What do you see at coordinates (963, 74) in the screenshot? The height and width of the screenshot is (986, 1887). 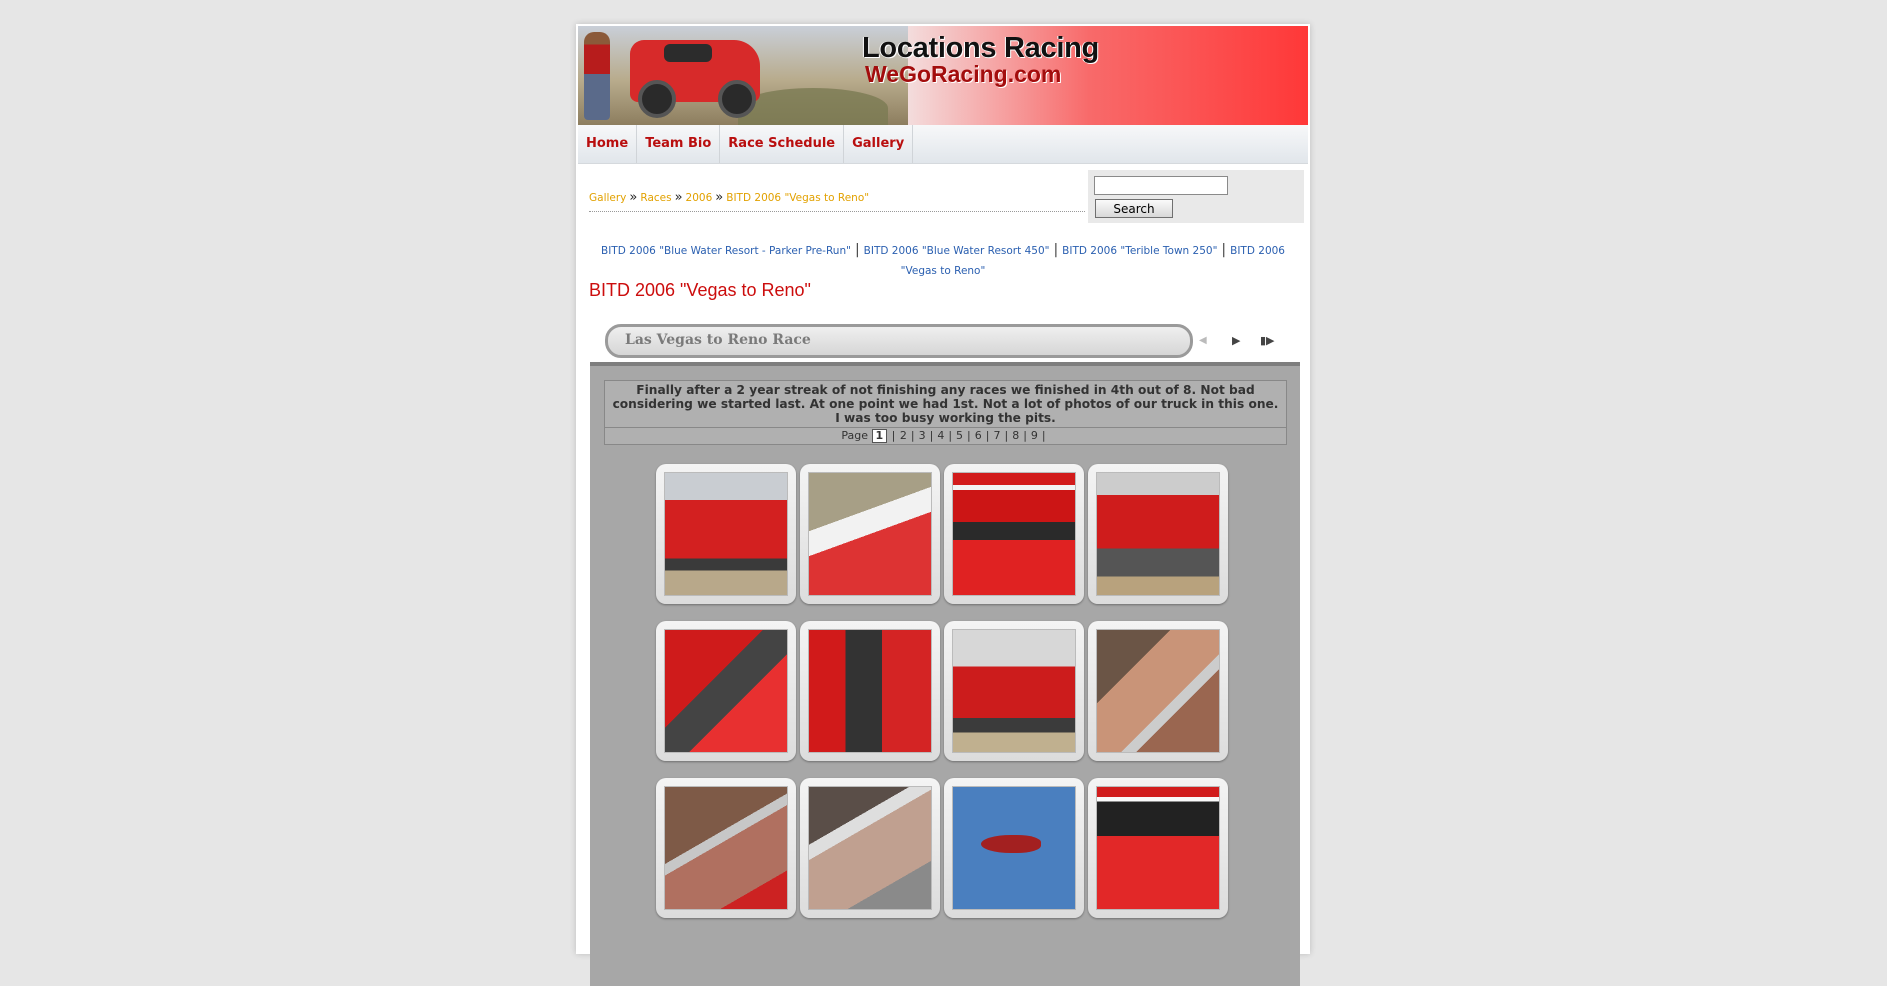 I see `site-subtitle: WeGoRacing.com` at bounding box center [963, 74].